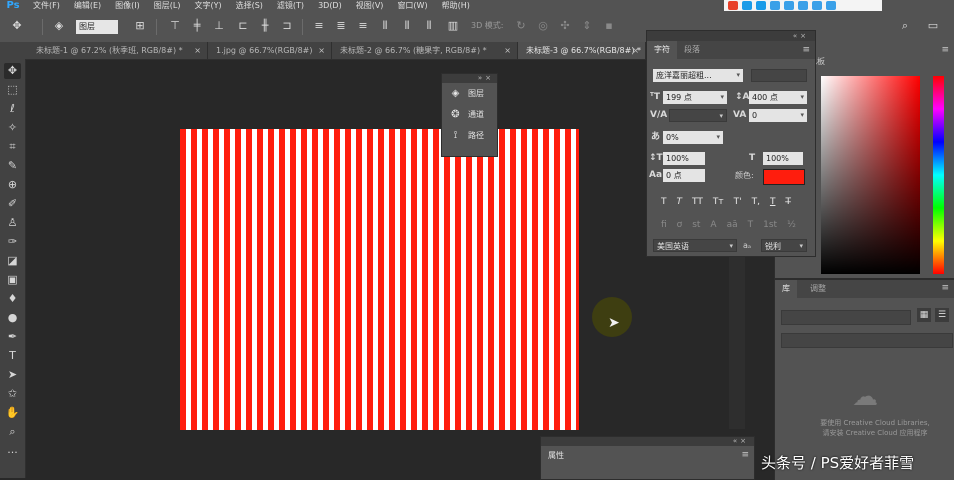 The image size is (954, 480). Describe the element at coordinates (290, 5) in the screenshot. I see `menu-filter: 滤镜(T)` at that location.